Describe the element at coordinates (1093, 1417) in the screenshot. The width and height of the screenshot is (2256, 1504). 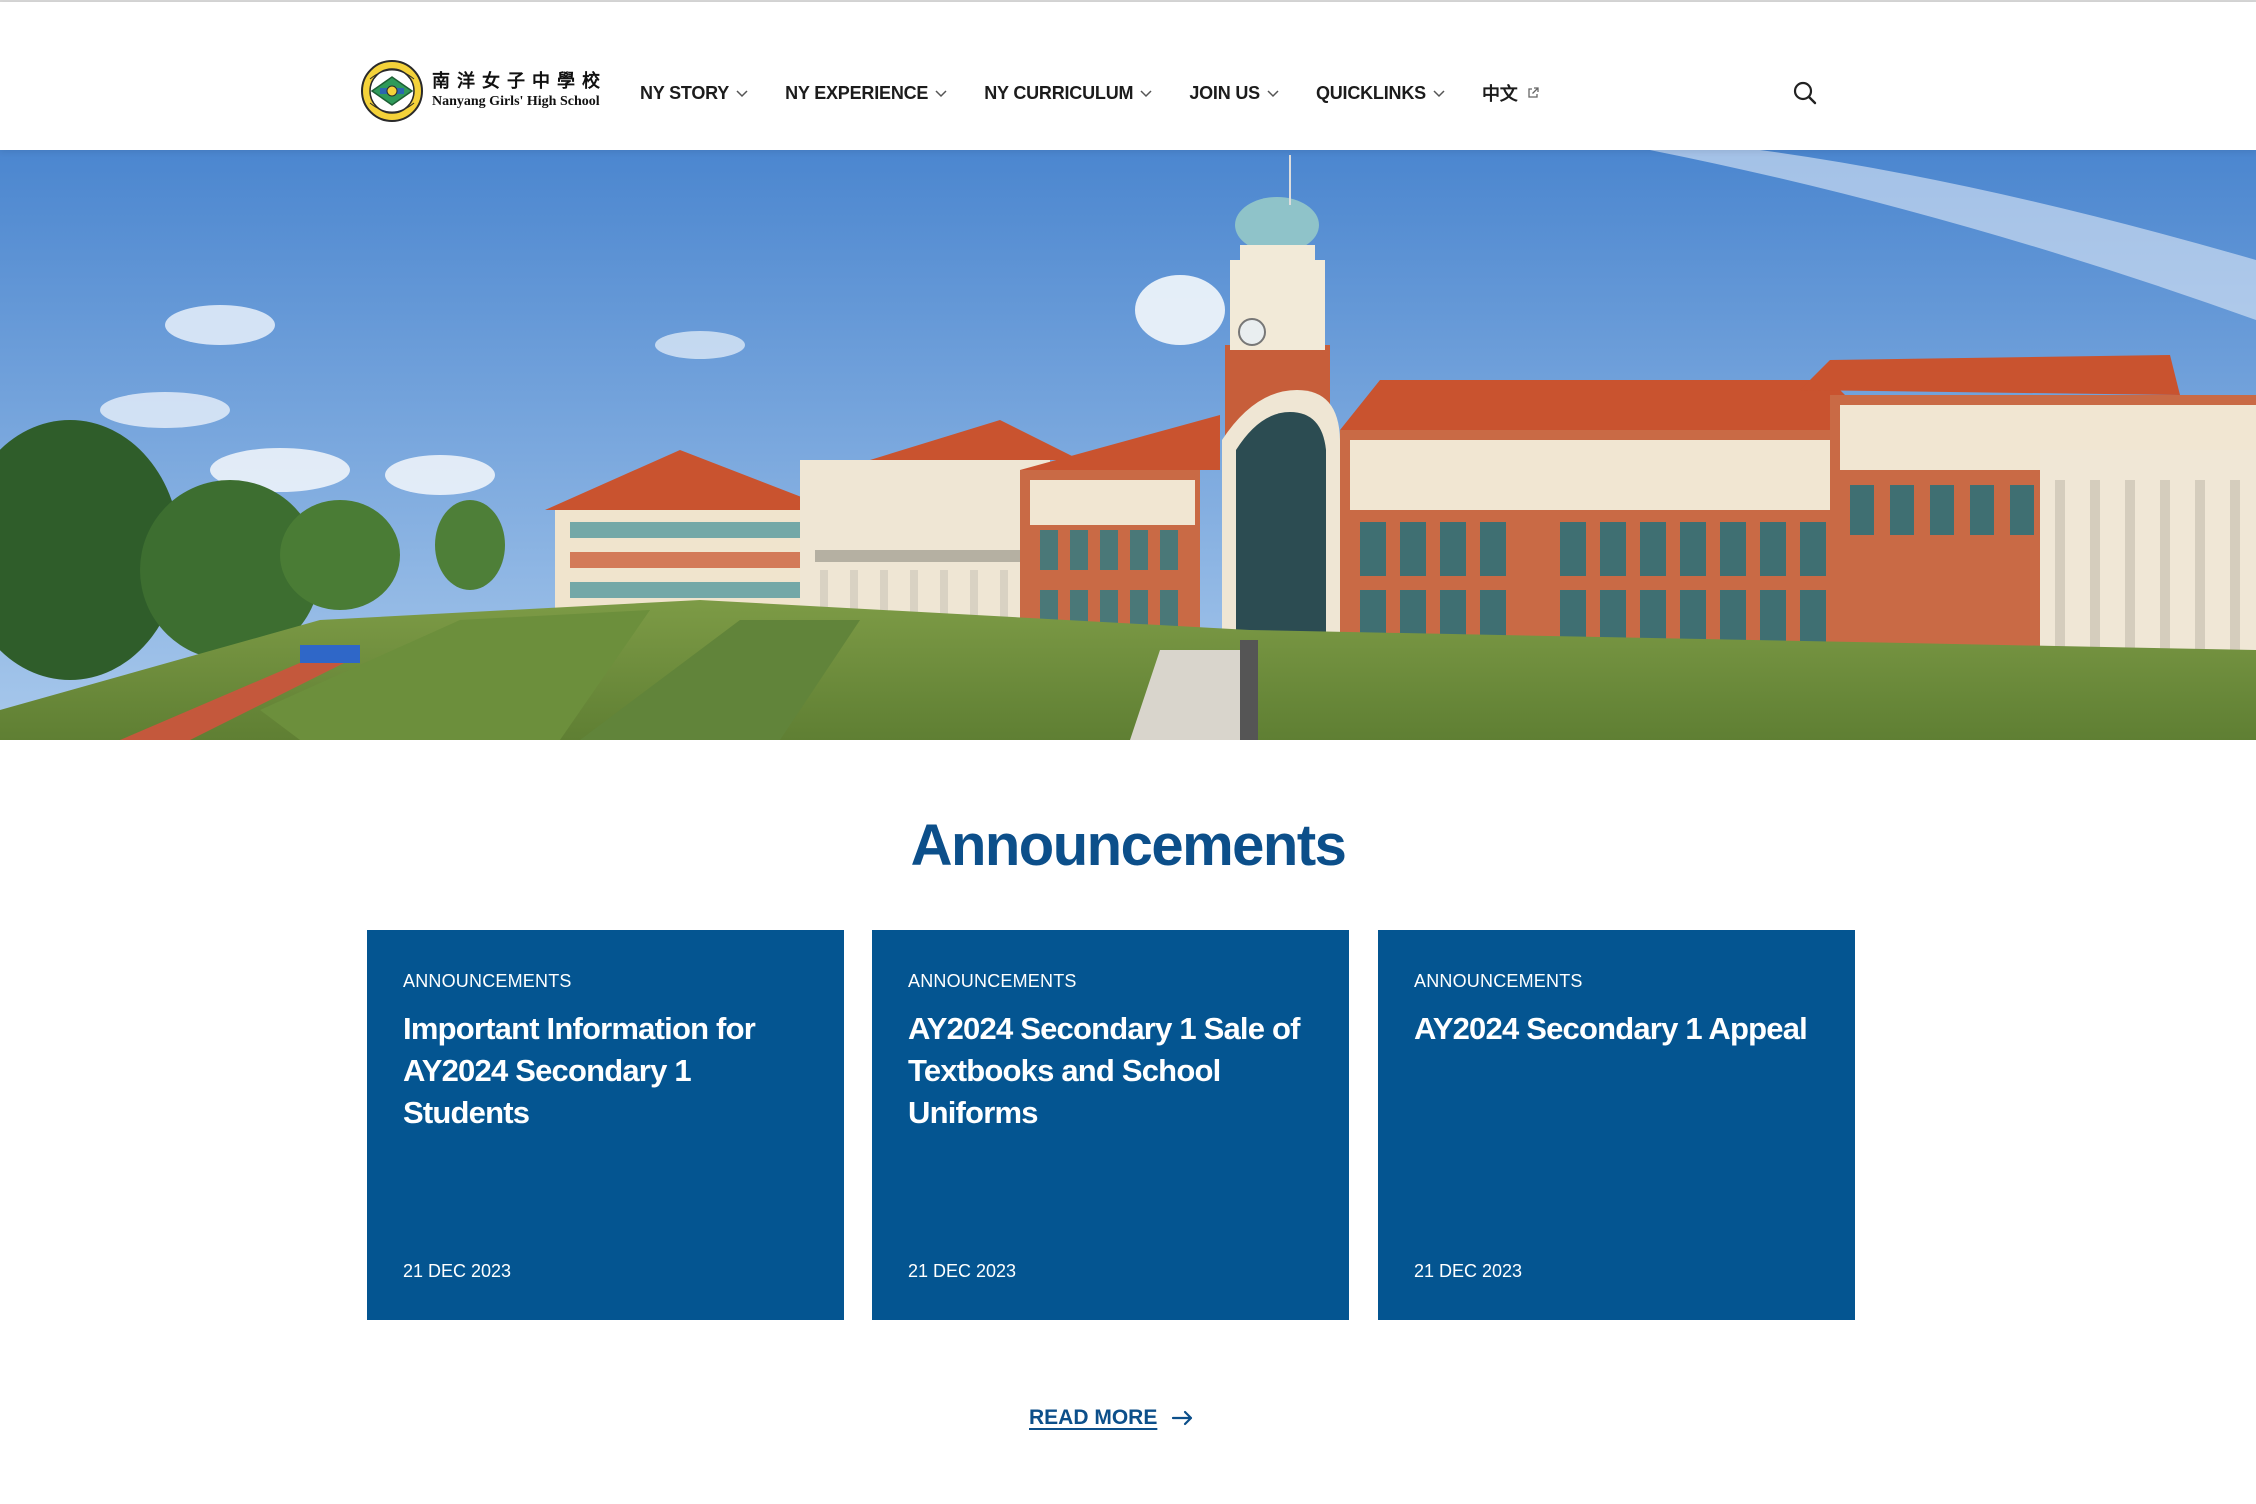
I see `read-more-label: READ MORE` at that location.